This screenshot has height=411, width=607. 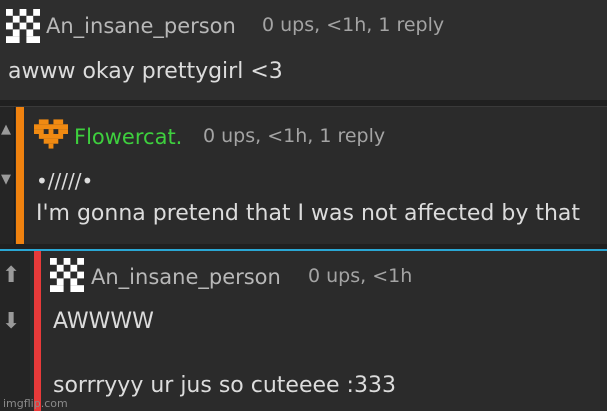 What do you see at coordinates (6, 129) in the screenshot?
I see `upvote-button: ▲` at bounding box center [6, 129].